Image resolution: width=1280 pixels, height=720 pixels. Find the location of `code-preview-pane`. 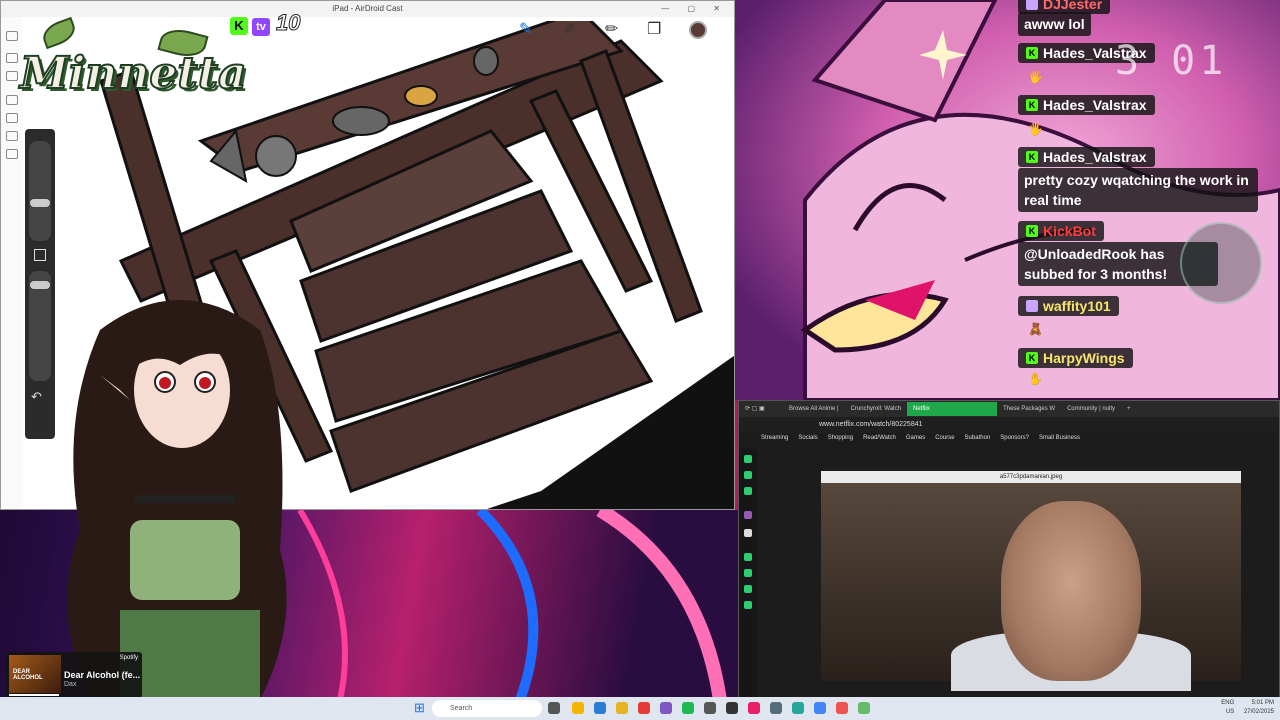

code-preview-pane is located at coordinates (794, 571).